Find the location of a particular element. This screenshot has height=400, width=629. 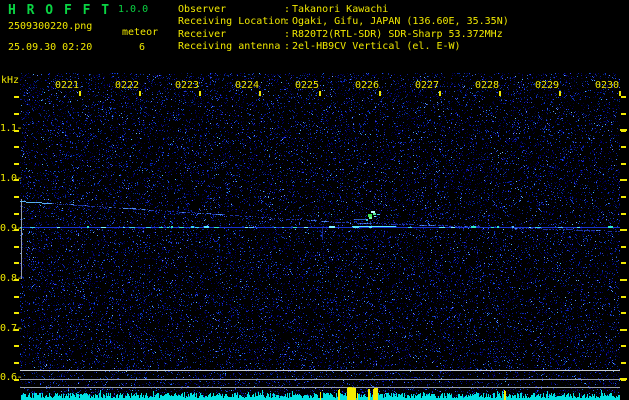

time-tick-label: 0226 is located at coordinates (367, 85).